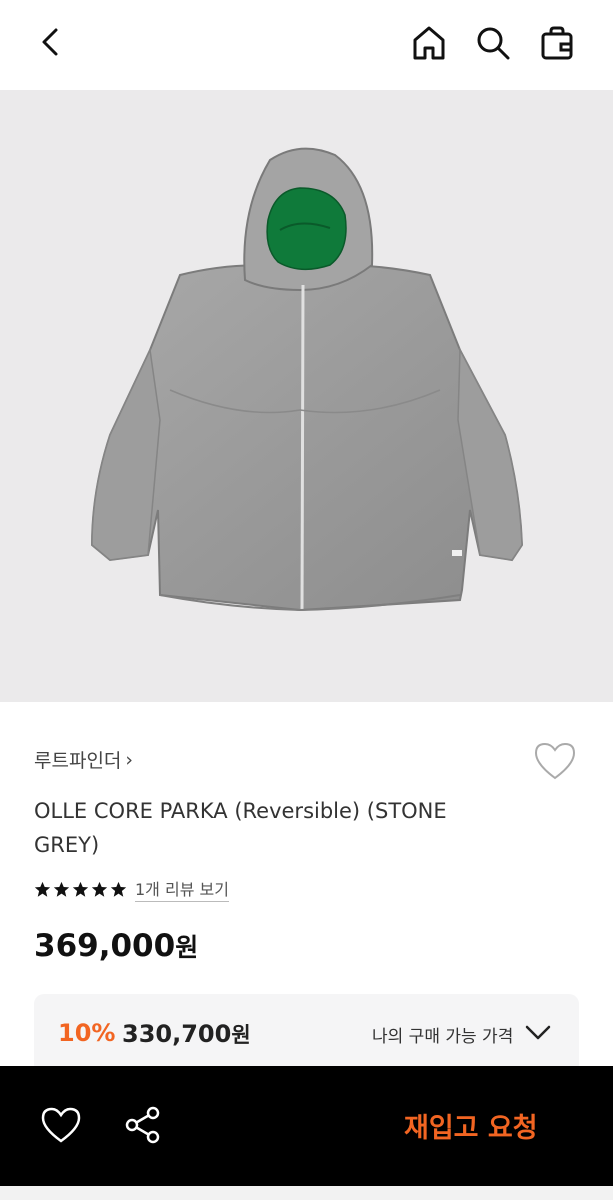  Describe the element at coordinates (555, 761) in the screenshot. I see `wishlist-heart-icon` at that location.